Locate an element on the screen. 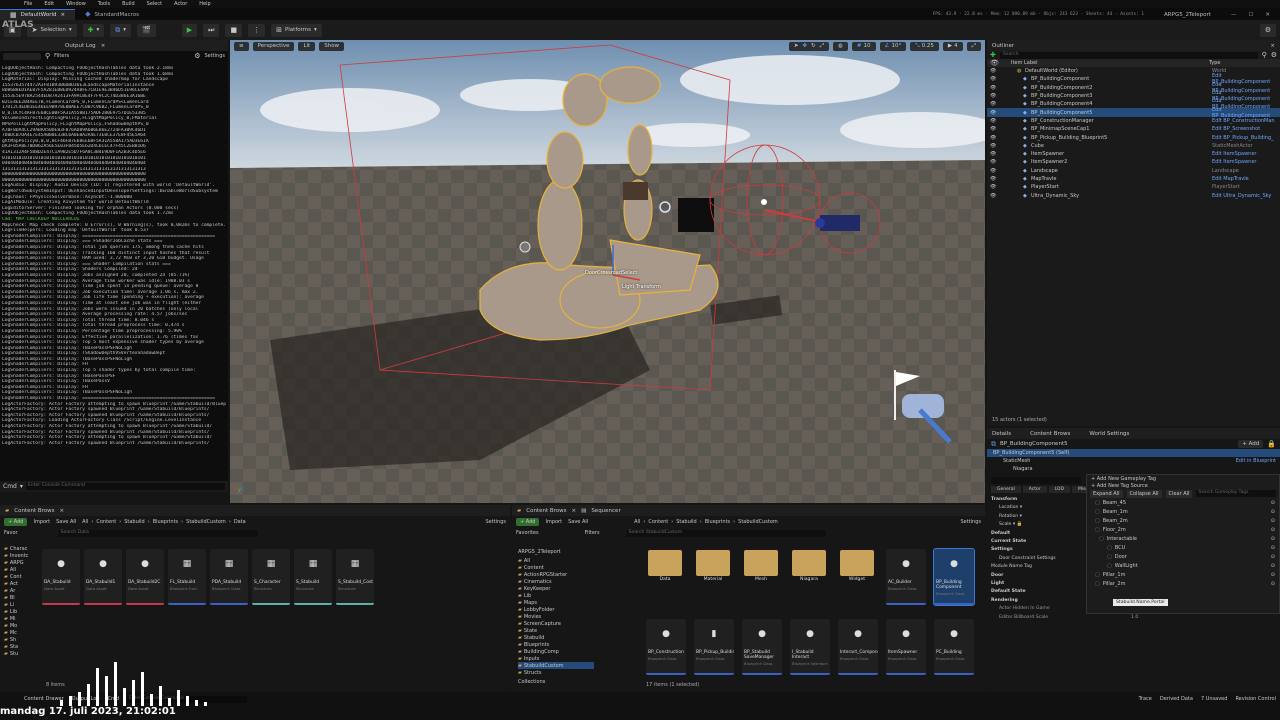 This screenshot has width=1280, height=720. camera-speed: ▶ 4 is located at coordinates (952, 46).